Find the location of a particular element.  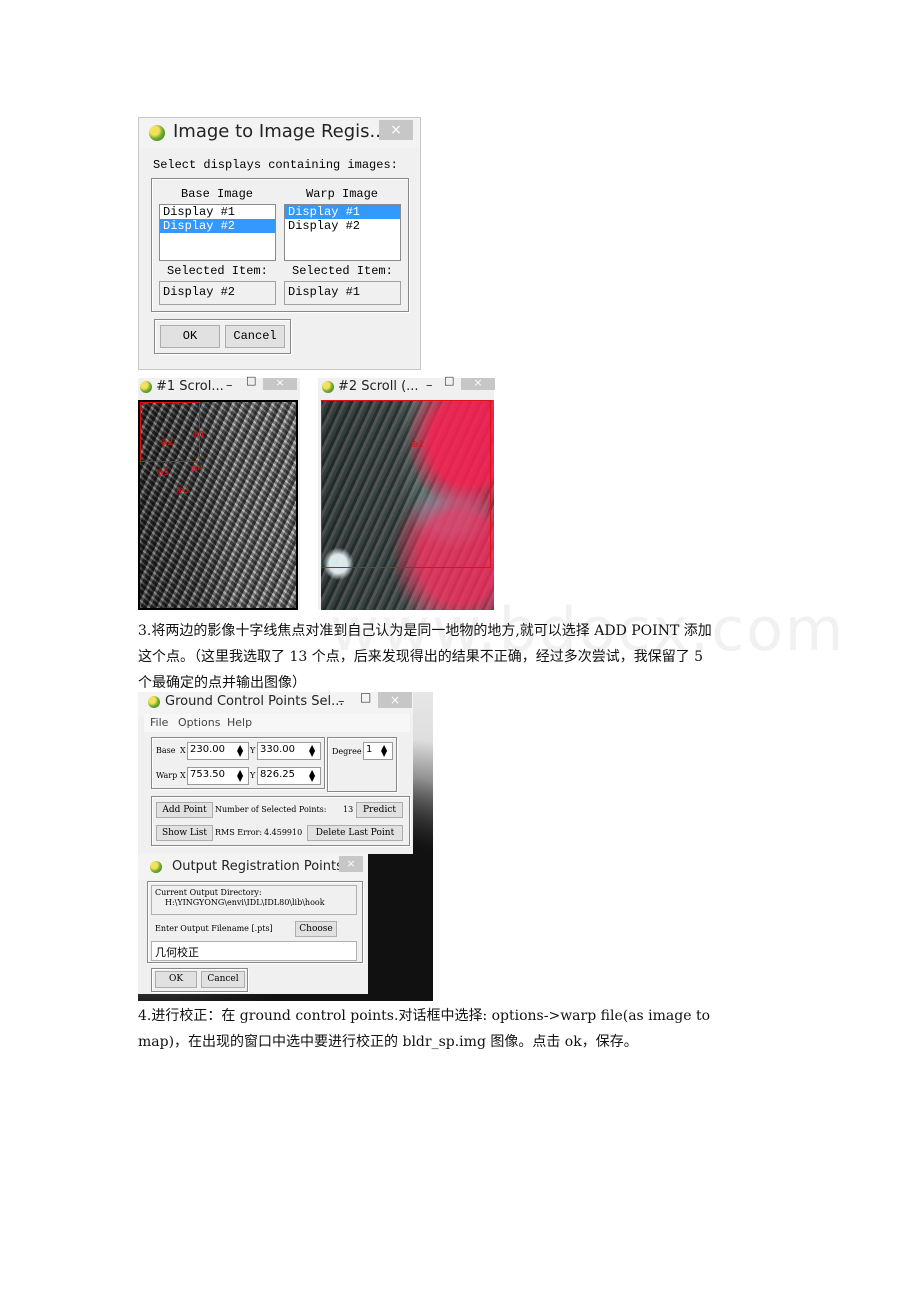

list-item-selected: Display #1 is located at coordinates (342, 212).